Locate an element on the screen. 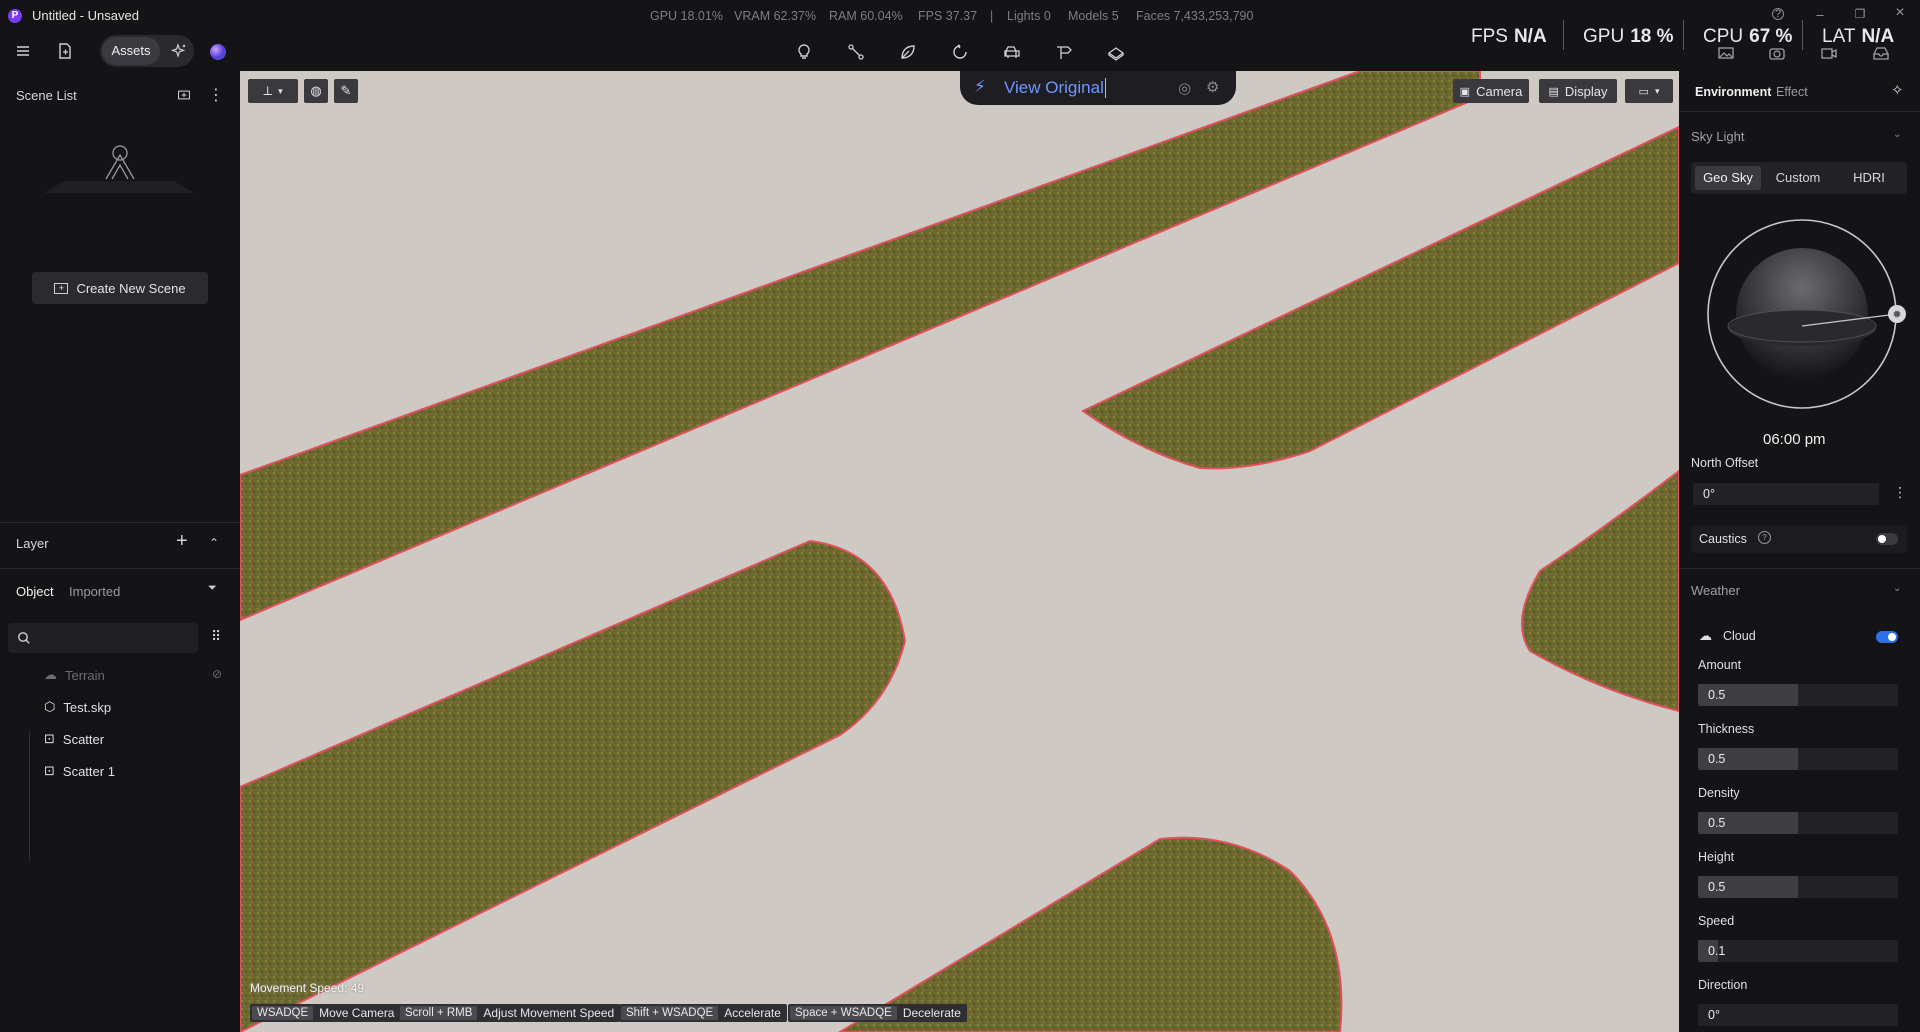  lens-icon: ◎ is located at coordinates (1184, 88).